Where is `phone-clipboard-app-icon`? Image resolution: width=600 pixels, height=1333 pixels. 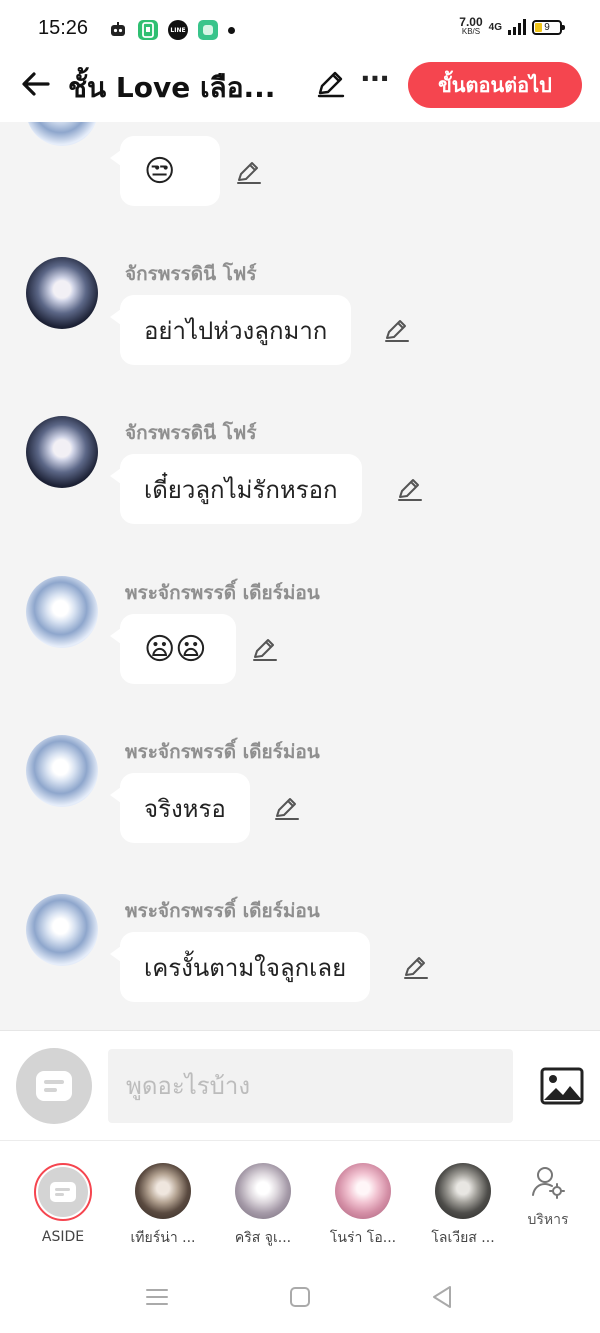 phone-clipboard-app-icon is located at coordinates (148, 30).